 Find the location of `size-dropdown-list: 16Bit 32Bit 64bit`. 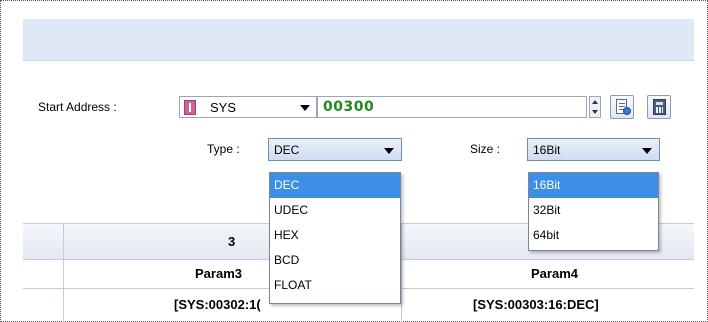

size-dropdown-list: 16Bit 32Bit 64bit is located at coordinates (593, 211).